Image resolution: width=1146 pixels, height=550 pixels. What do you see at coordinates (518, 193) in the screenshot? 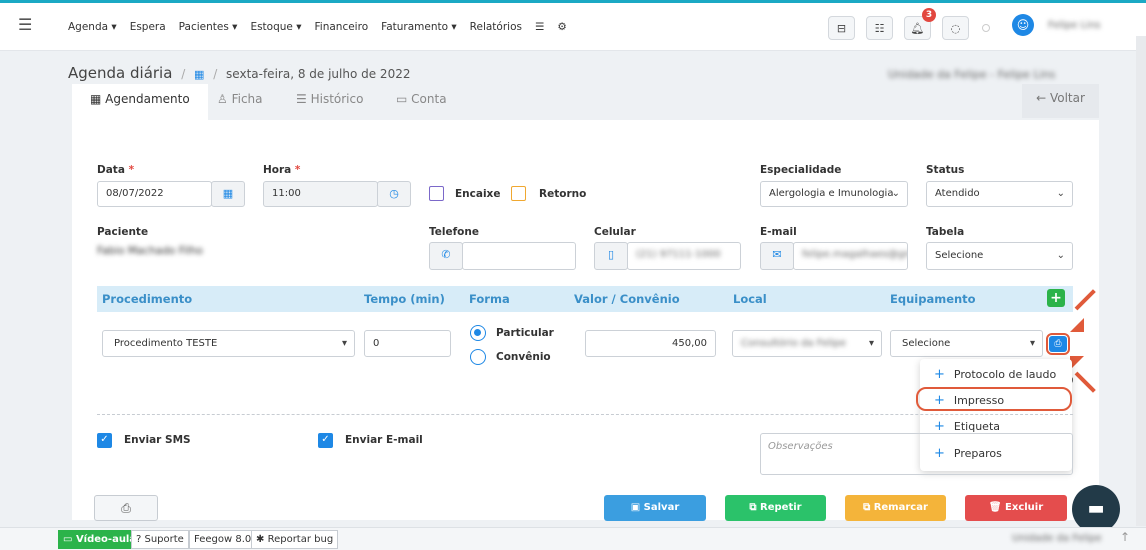
I see `retorno-checkbox` at bounding box center [518, 193].